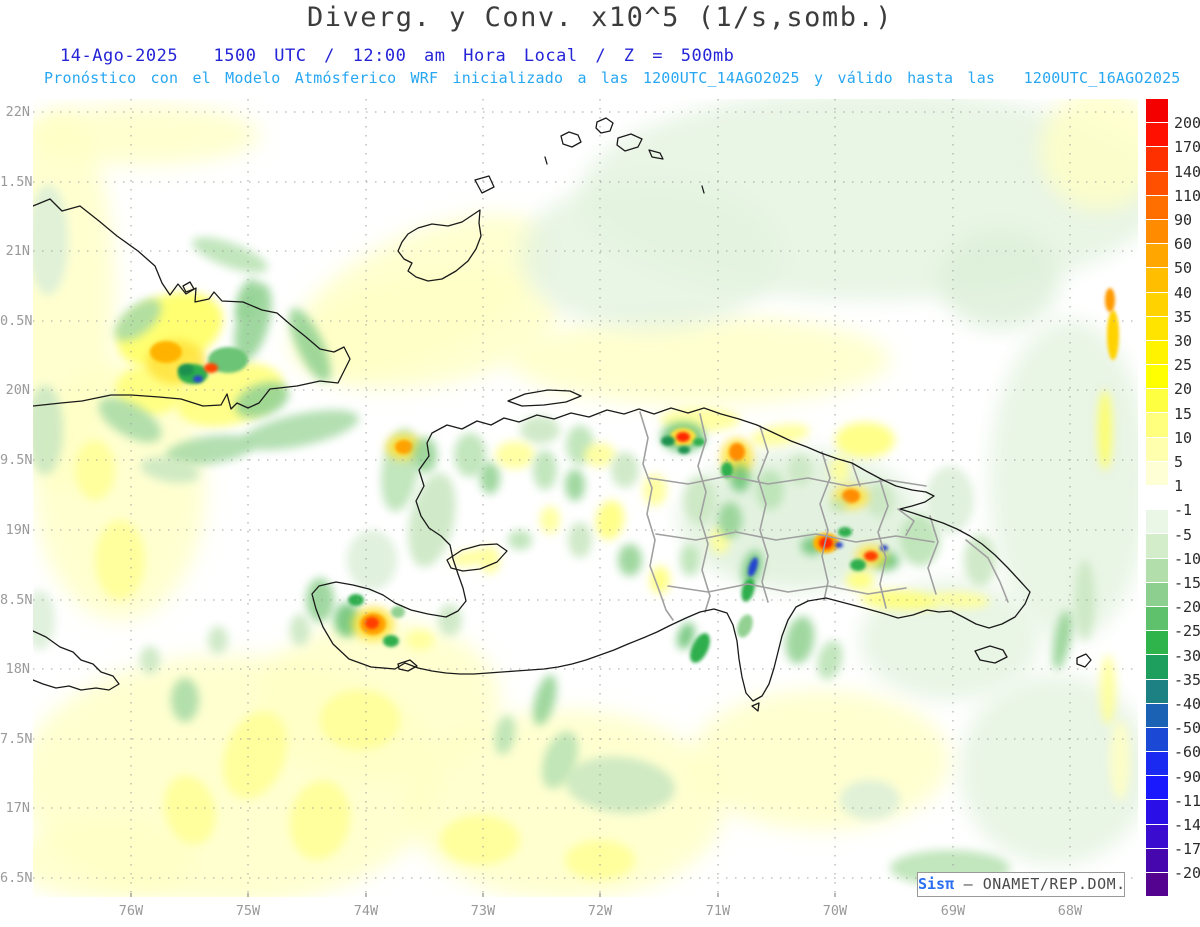 This screenshot has height=927, width=1200. What do you see at coordinates (1187, 873) in the screenshot?
I see `colorbar-label: -200` at bounding box center [1187, 873].